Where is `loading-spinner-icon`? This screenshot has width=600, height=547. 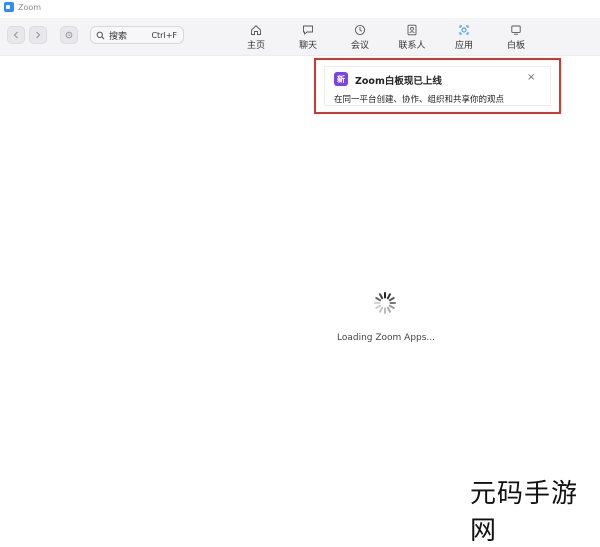 loading-spinner-icon is located at coordinates (385, 303).